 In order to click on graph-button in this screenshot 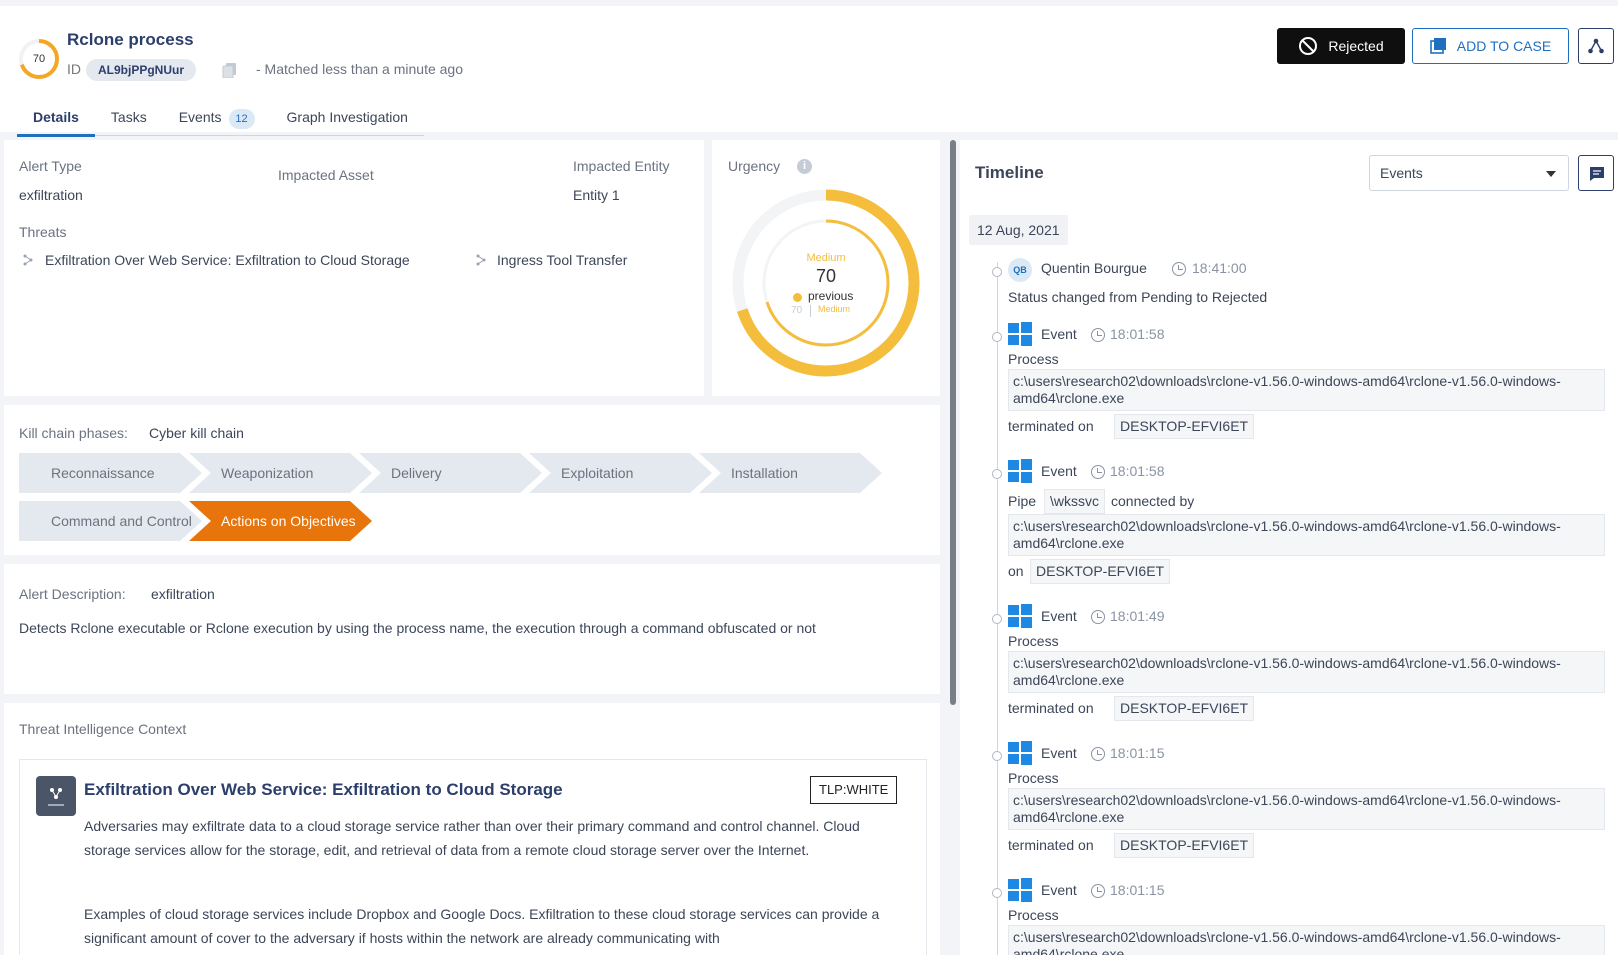, I will do `click(1596, 46)`.